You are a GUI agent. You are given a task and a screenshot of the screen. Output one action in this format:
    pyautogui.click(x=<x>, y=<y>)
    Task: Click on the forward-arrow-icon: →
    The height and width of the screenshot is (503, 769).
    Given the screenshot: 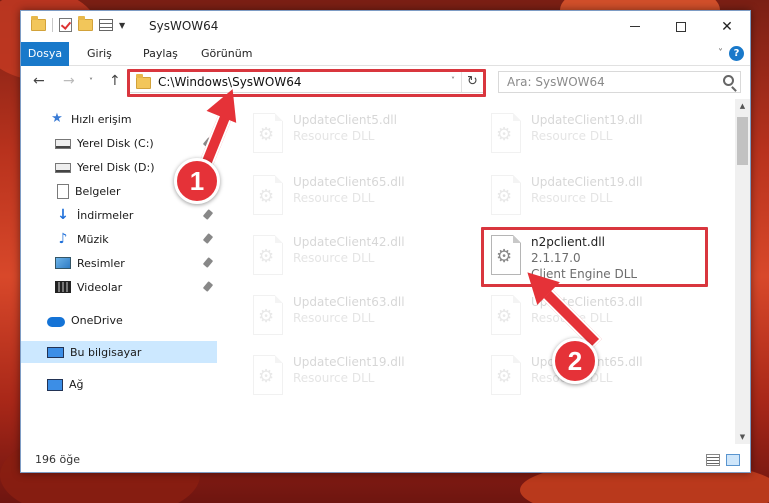 What is the action you would take?
    pyautogui.click(x=69, y=81)
    